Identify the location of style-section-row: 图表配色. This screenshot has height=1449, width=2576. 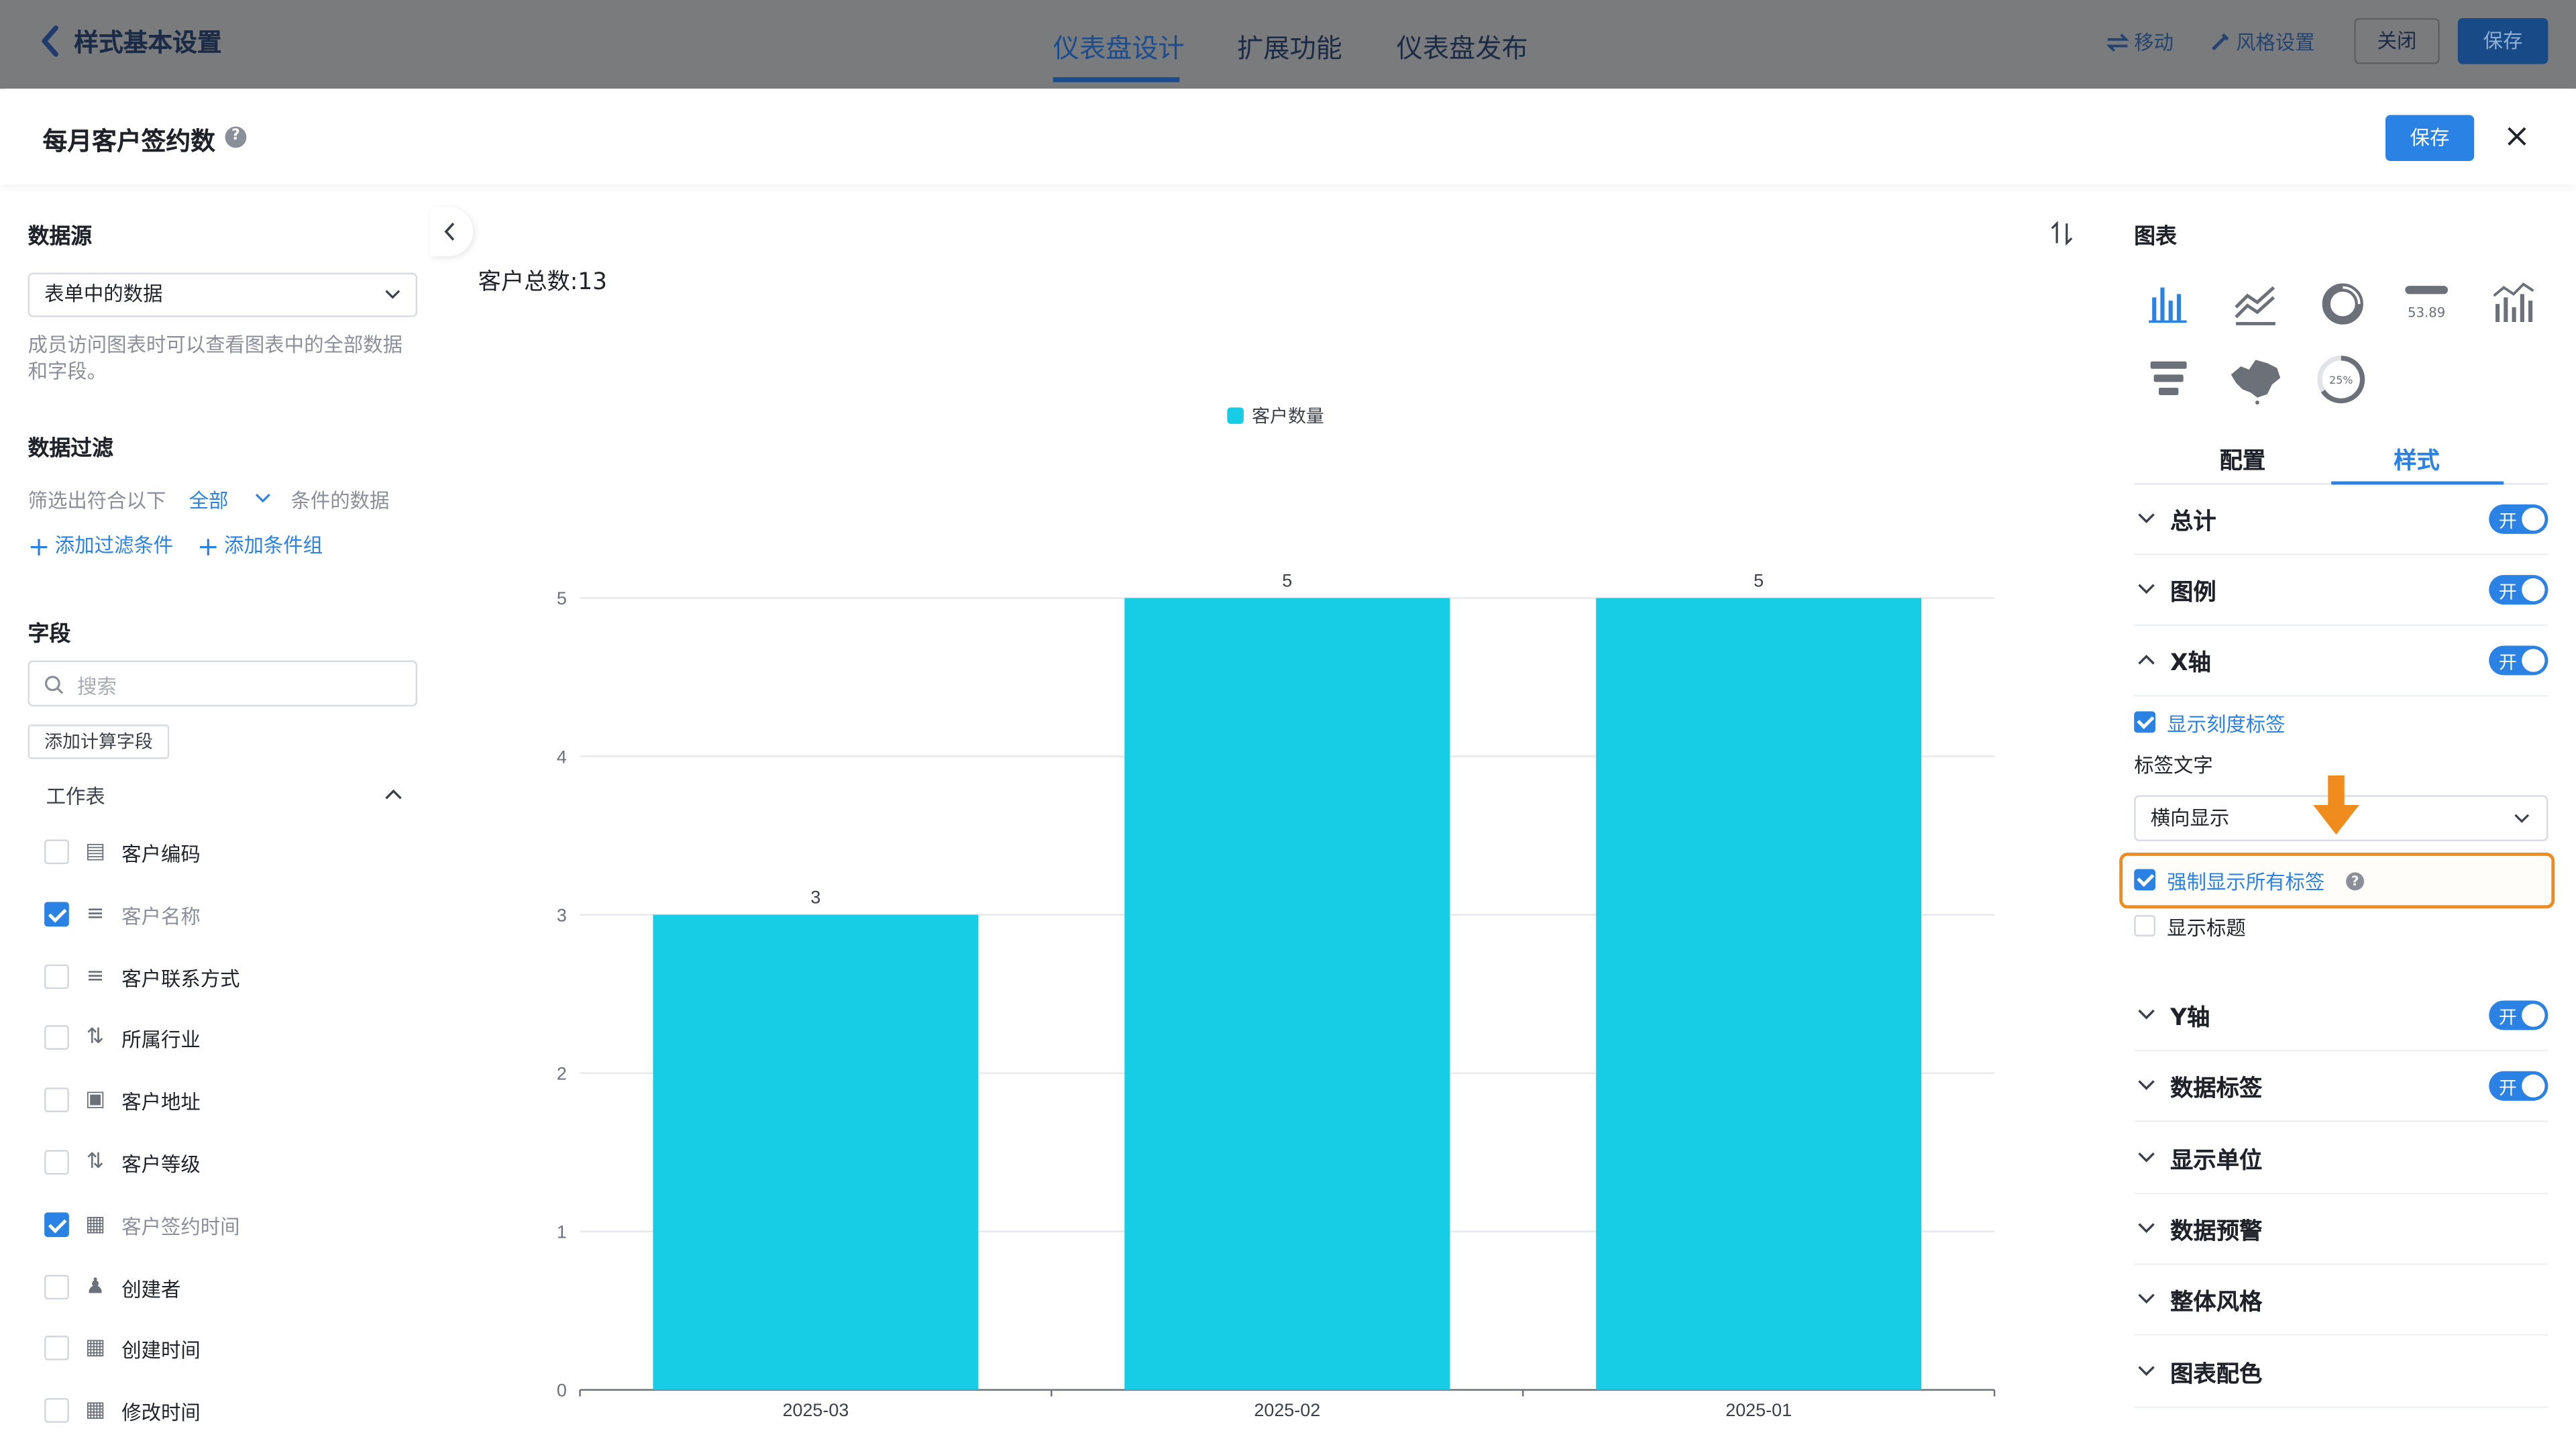
(2341, 1371).